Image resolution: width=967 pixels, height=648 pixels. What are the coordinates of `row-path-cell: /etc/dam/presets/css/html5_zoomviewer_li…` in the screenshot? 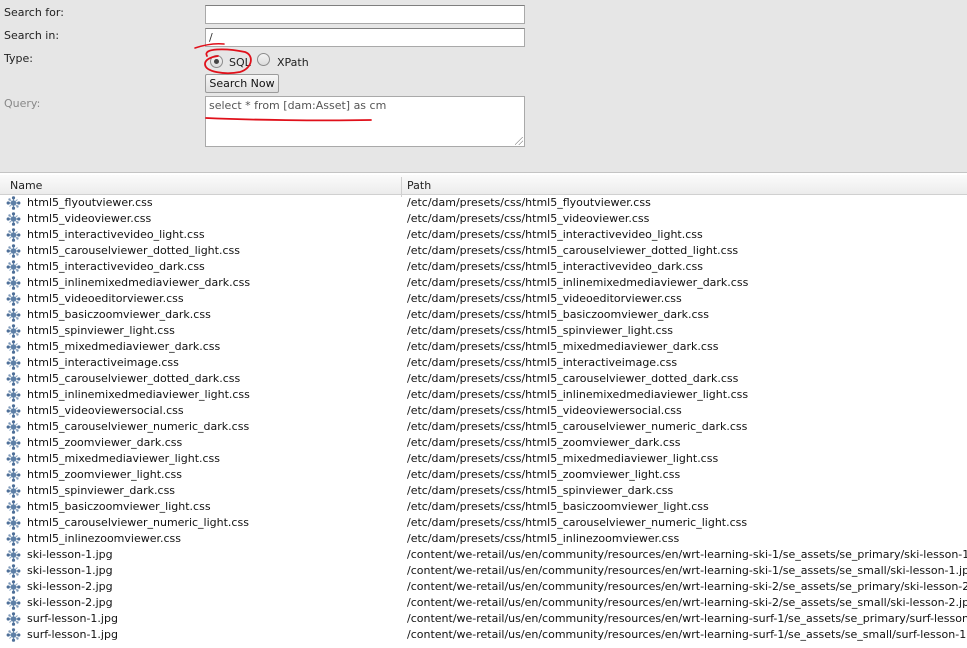 It's located at (543, 474).